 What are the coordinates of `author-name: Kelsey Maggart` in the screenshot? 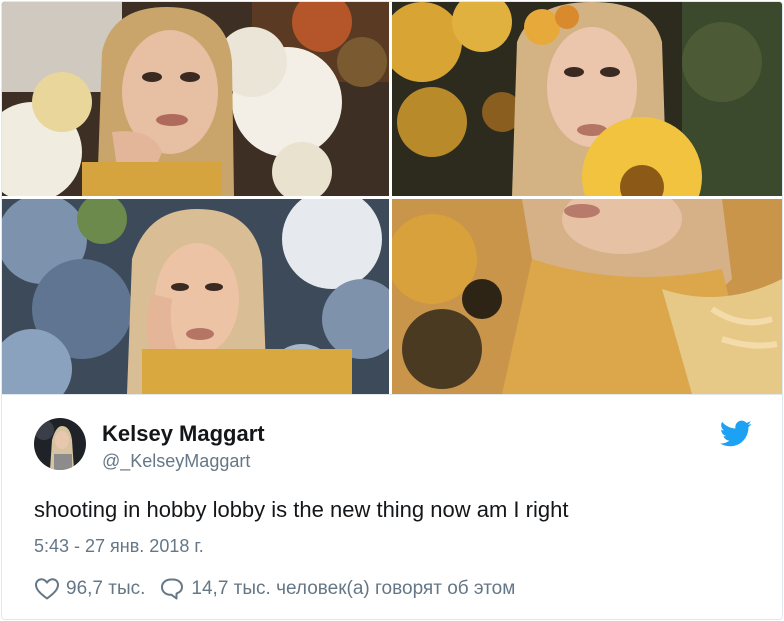 It's located at (183, 434).